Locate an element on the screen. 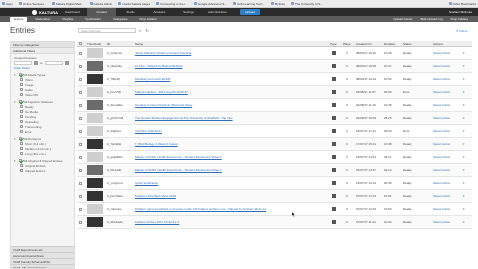  col-created: Created On is located at coordinates (364, 44).